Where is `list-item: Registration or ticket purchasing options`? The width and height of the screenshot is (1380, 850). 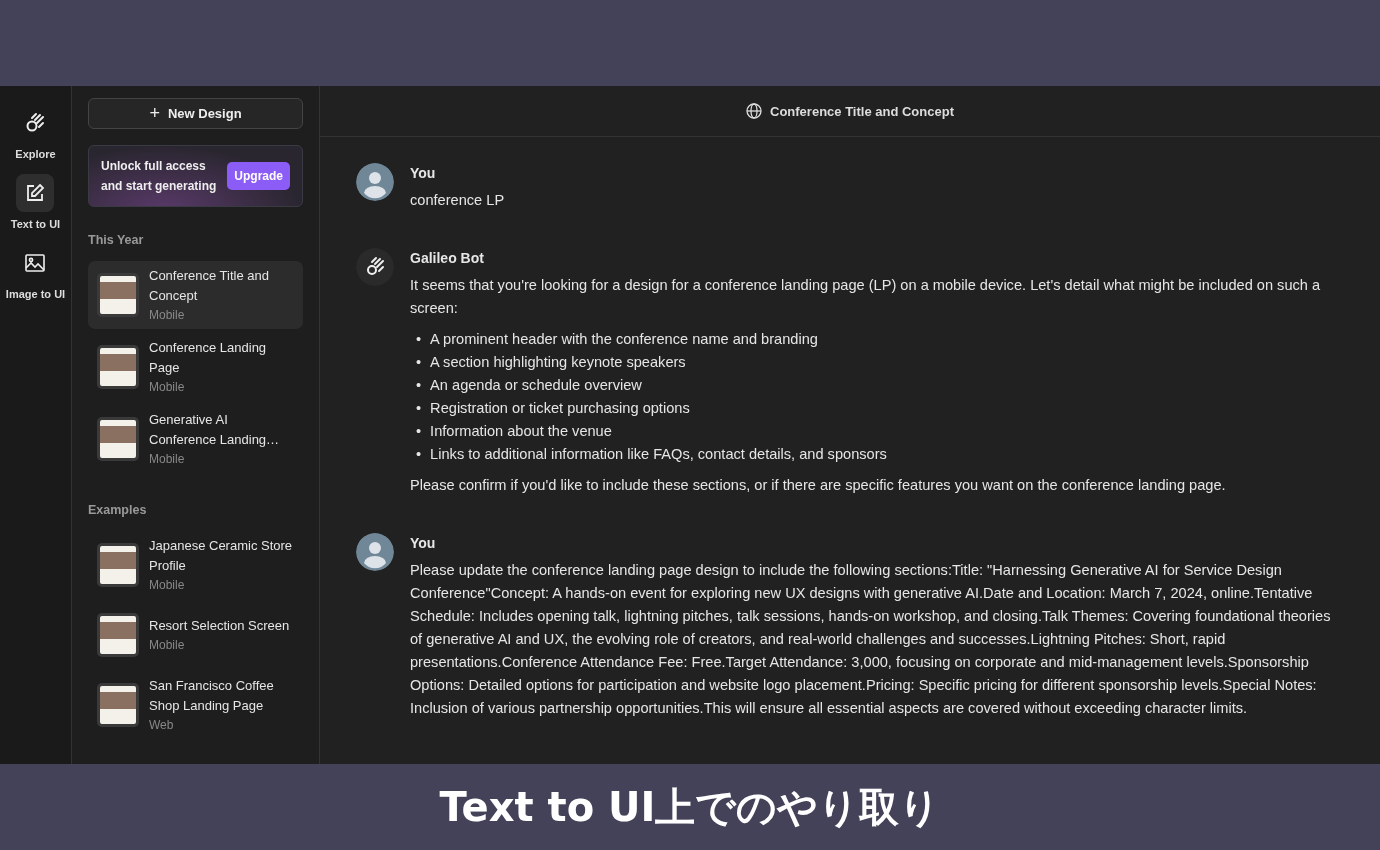
list-item: Registration or ticket purchasing options is located at coordinates (560, 408).